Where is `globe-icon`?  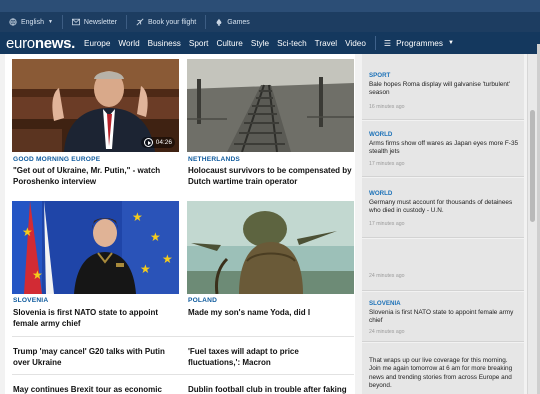 globe-icon is located at coordinates (13, 22).